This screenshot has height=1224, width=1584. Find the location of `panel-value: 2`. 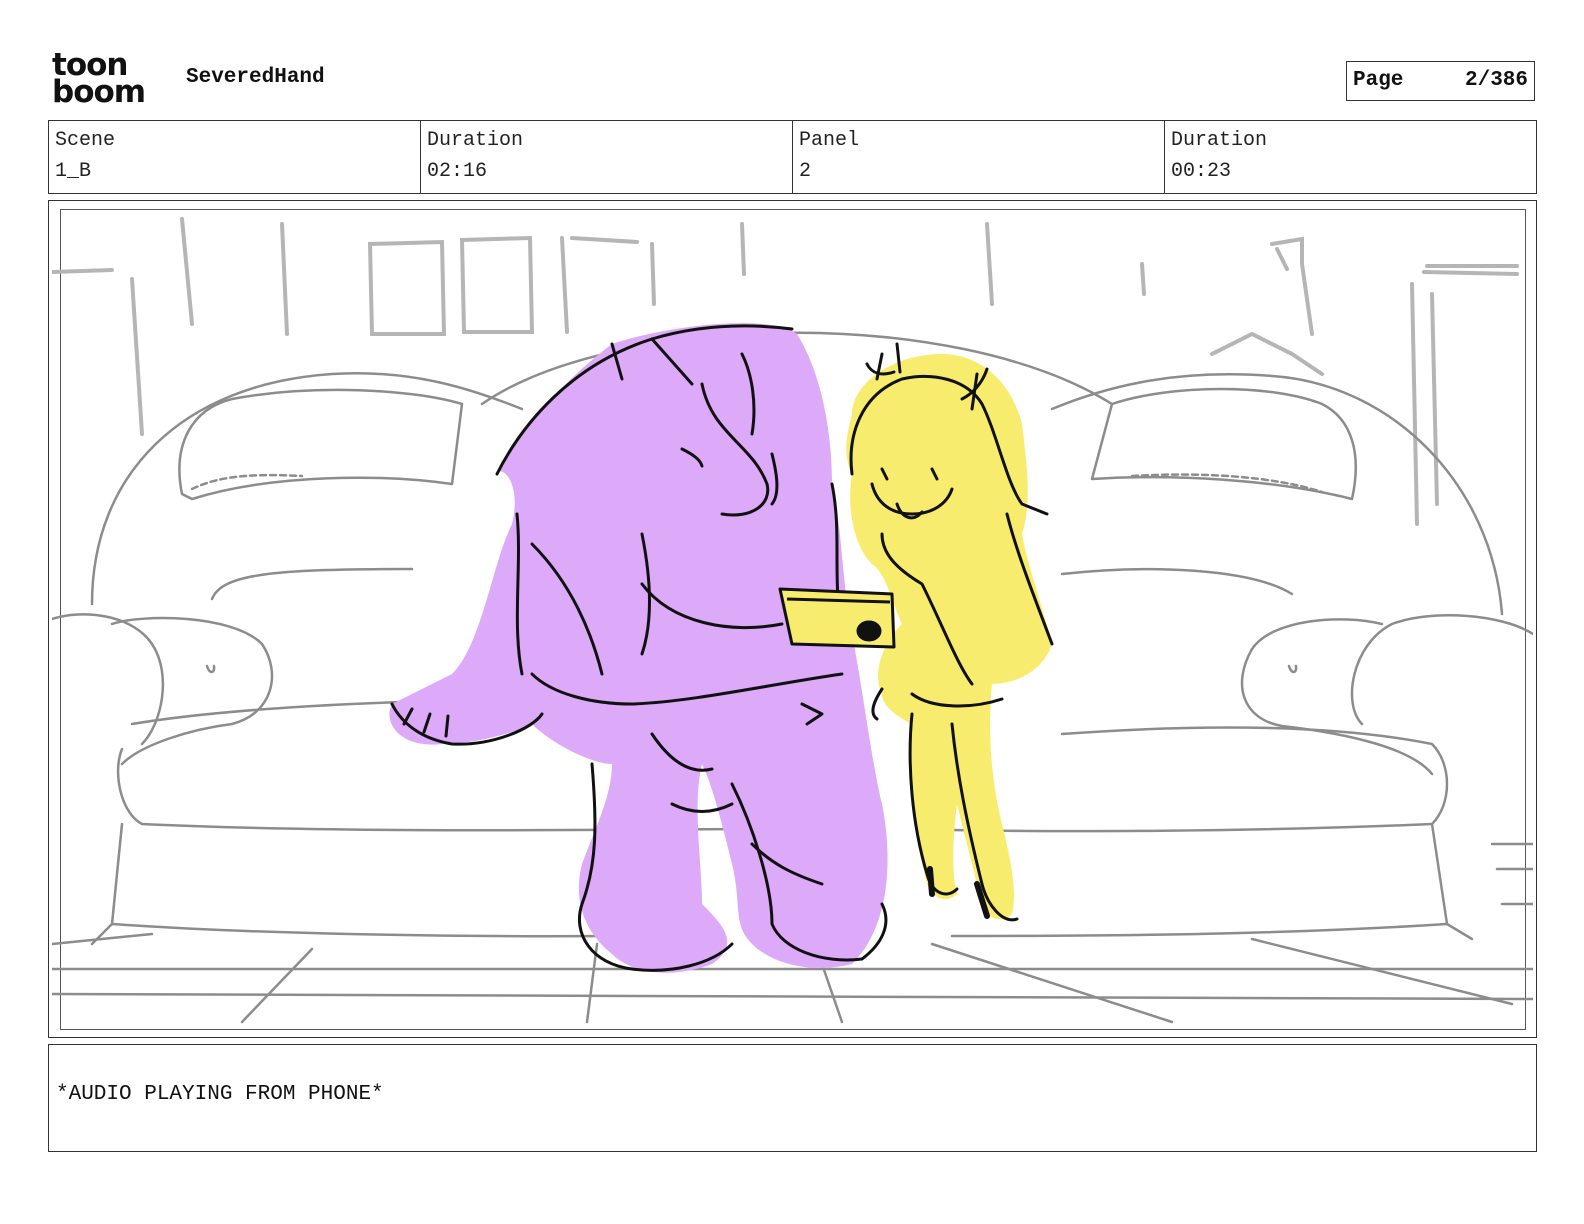

panel-value: 2 is located at coordinates (805, 171).